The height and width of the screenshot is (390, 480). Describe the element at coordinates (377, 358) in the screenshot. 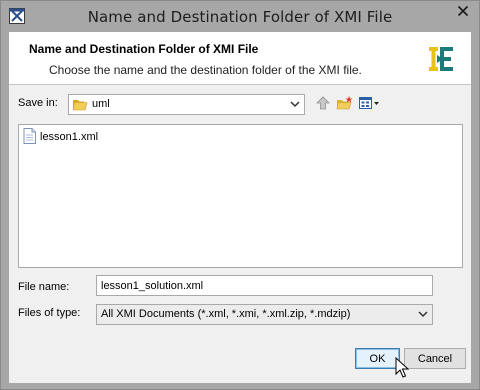

I see `ok-button: OK` at that location.